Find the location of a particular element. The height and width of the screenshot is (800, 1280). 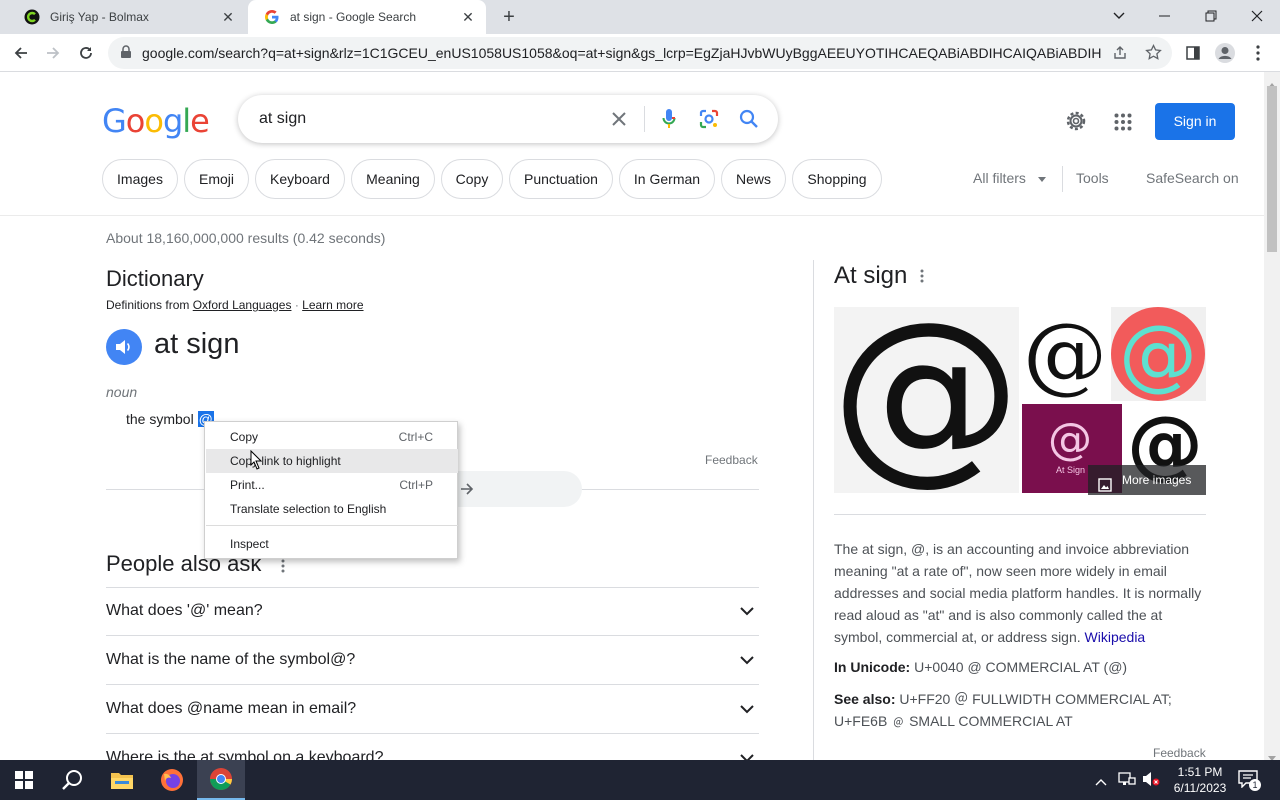

tab-bolmax: Giriş Yap - Bolmax ✕ is located at coordinates (127, 17).